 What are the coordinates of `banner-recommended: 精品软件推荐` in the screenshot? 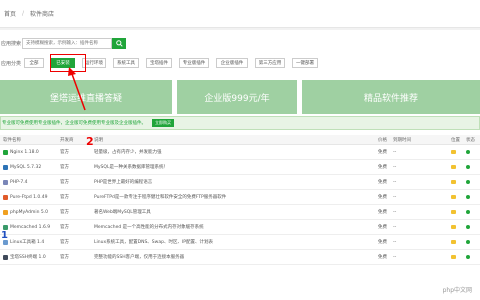 It's located at (391, 97).